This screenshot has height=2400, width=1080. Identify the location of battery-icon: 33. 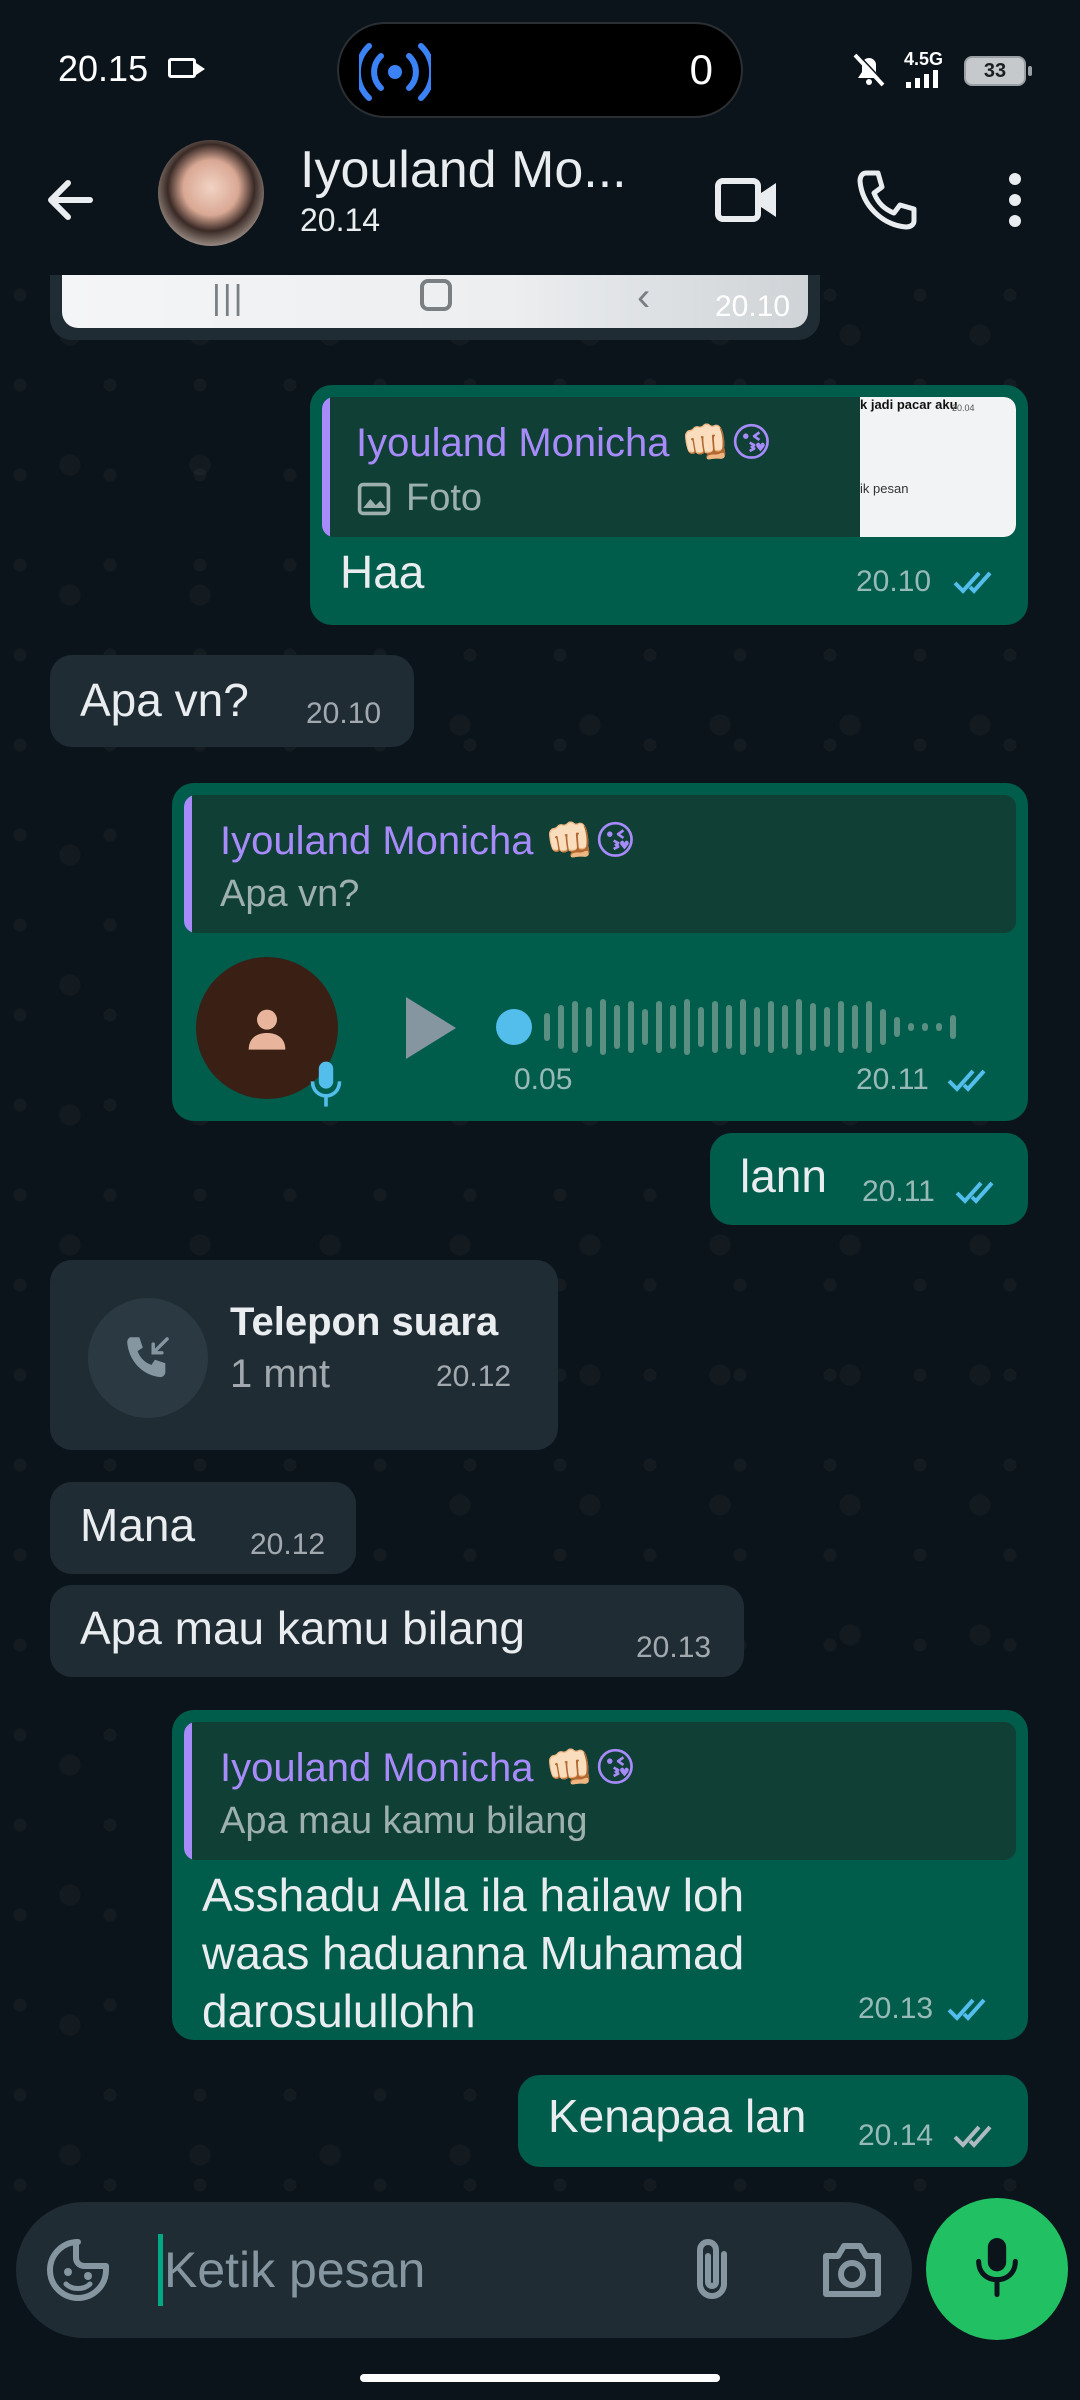
(998, 71).